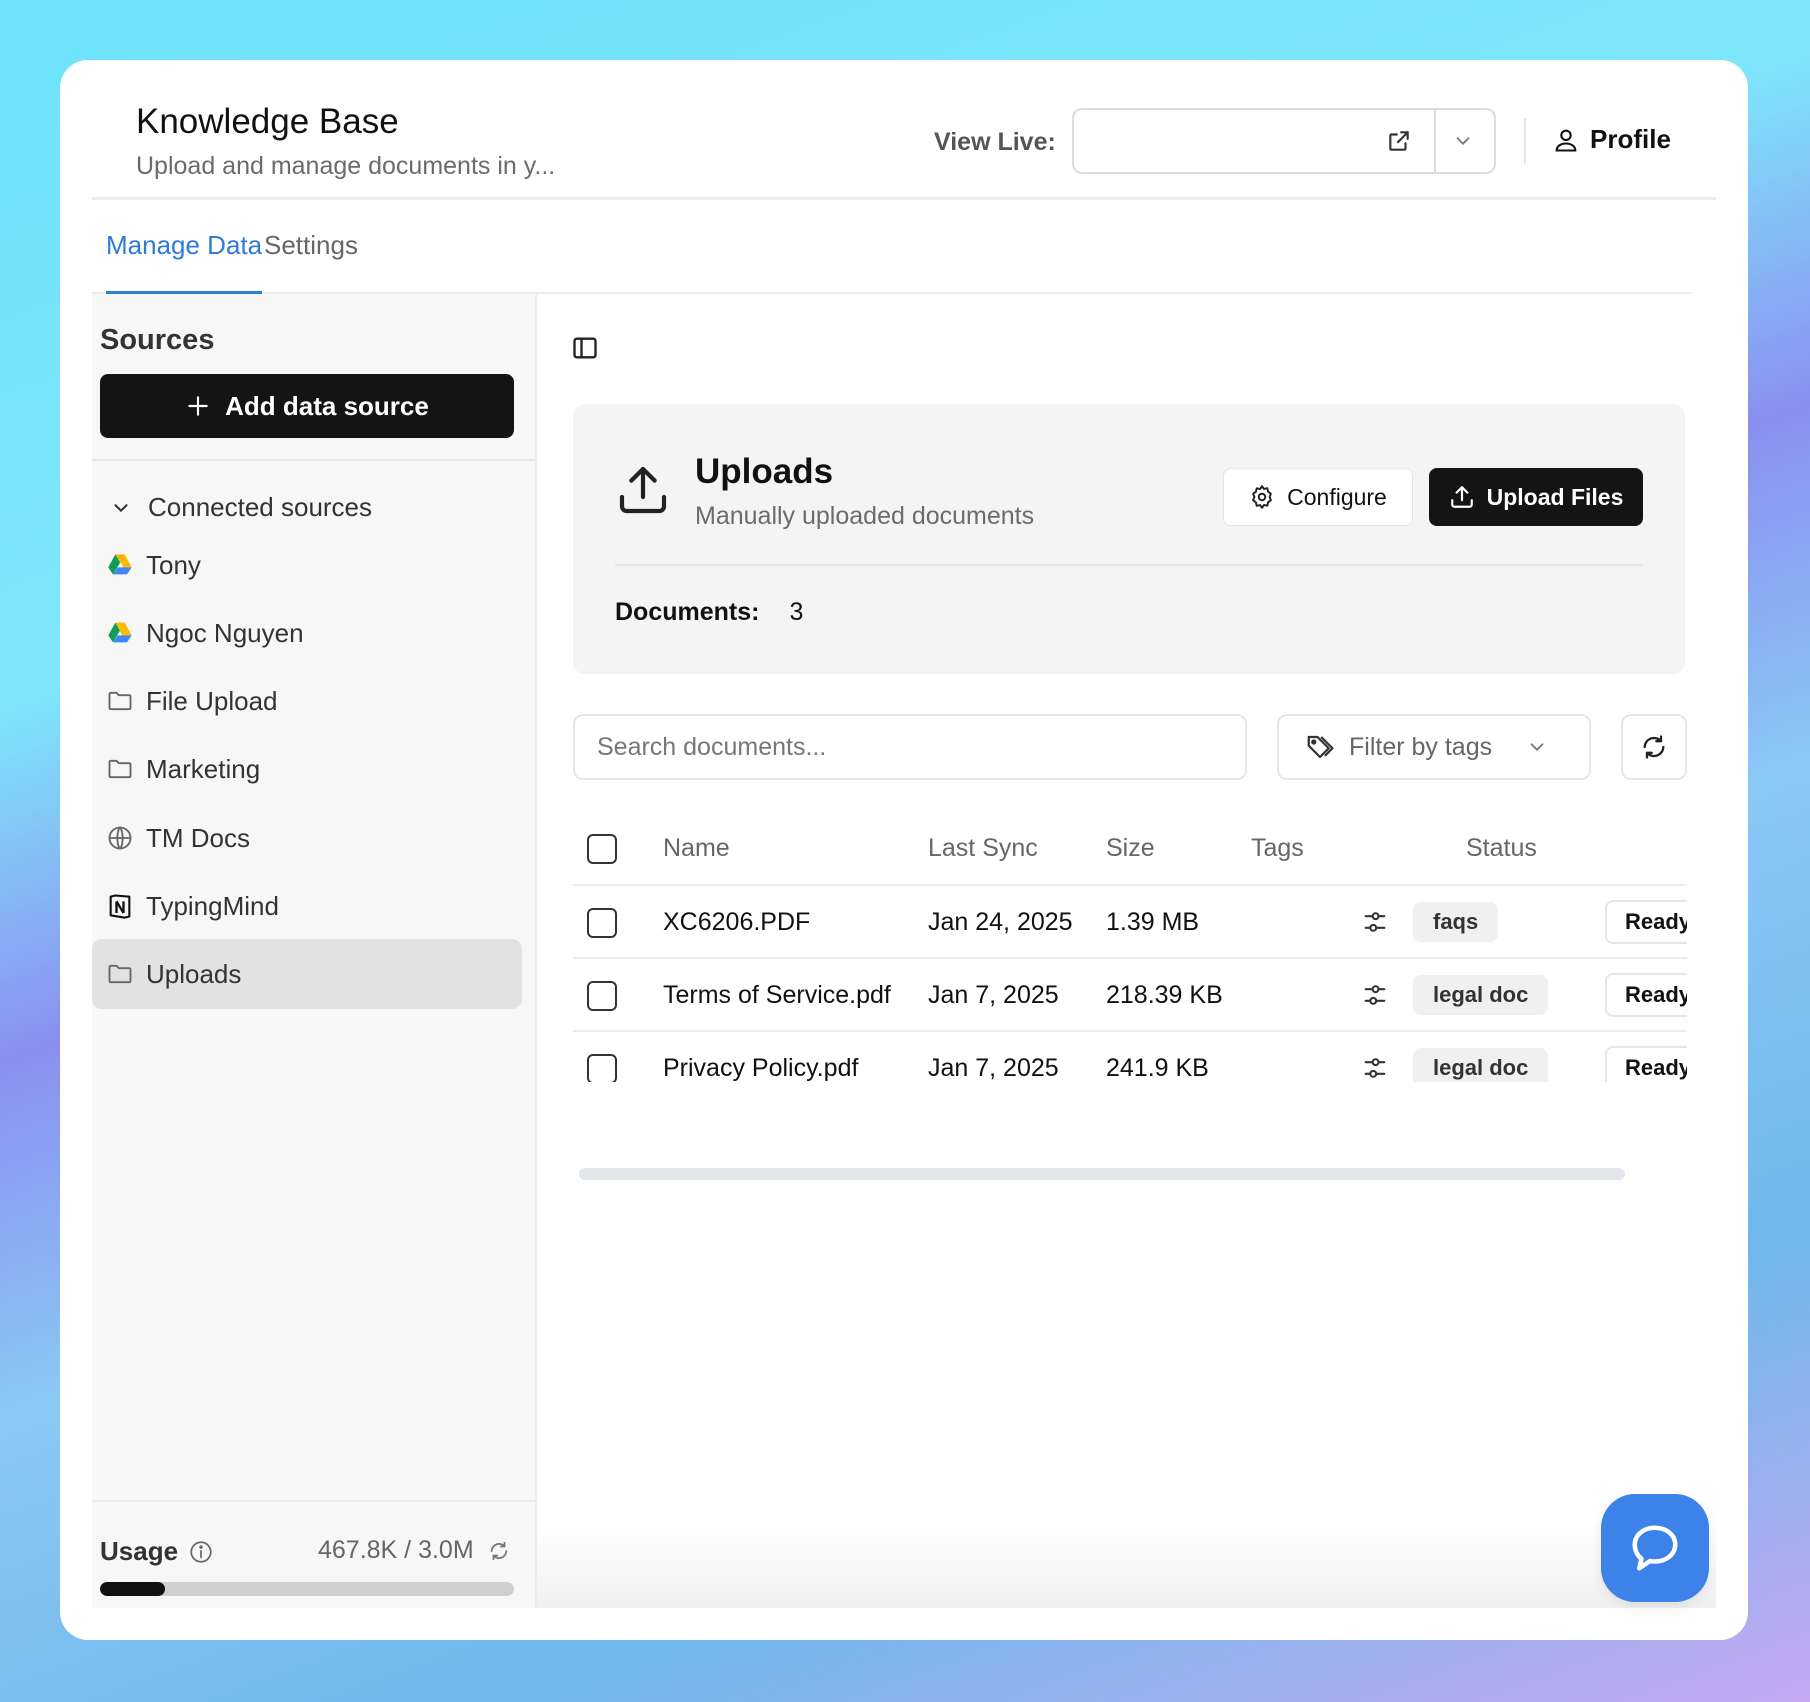  Describe the element at coordinates (585, 348) in the screenshot. I see `sidebar-toggle-icon` at that location.